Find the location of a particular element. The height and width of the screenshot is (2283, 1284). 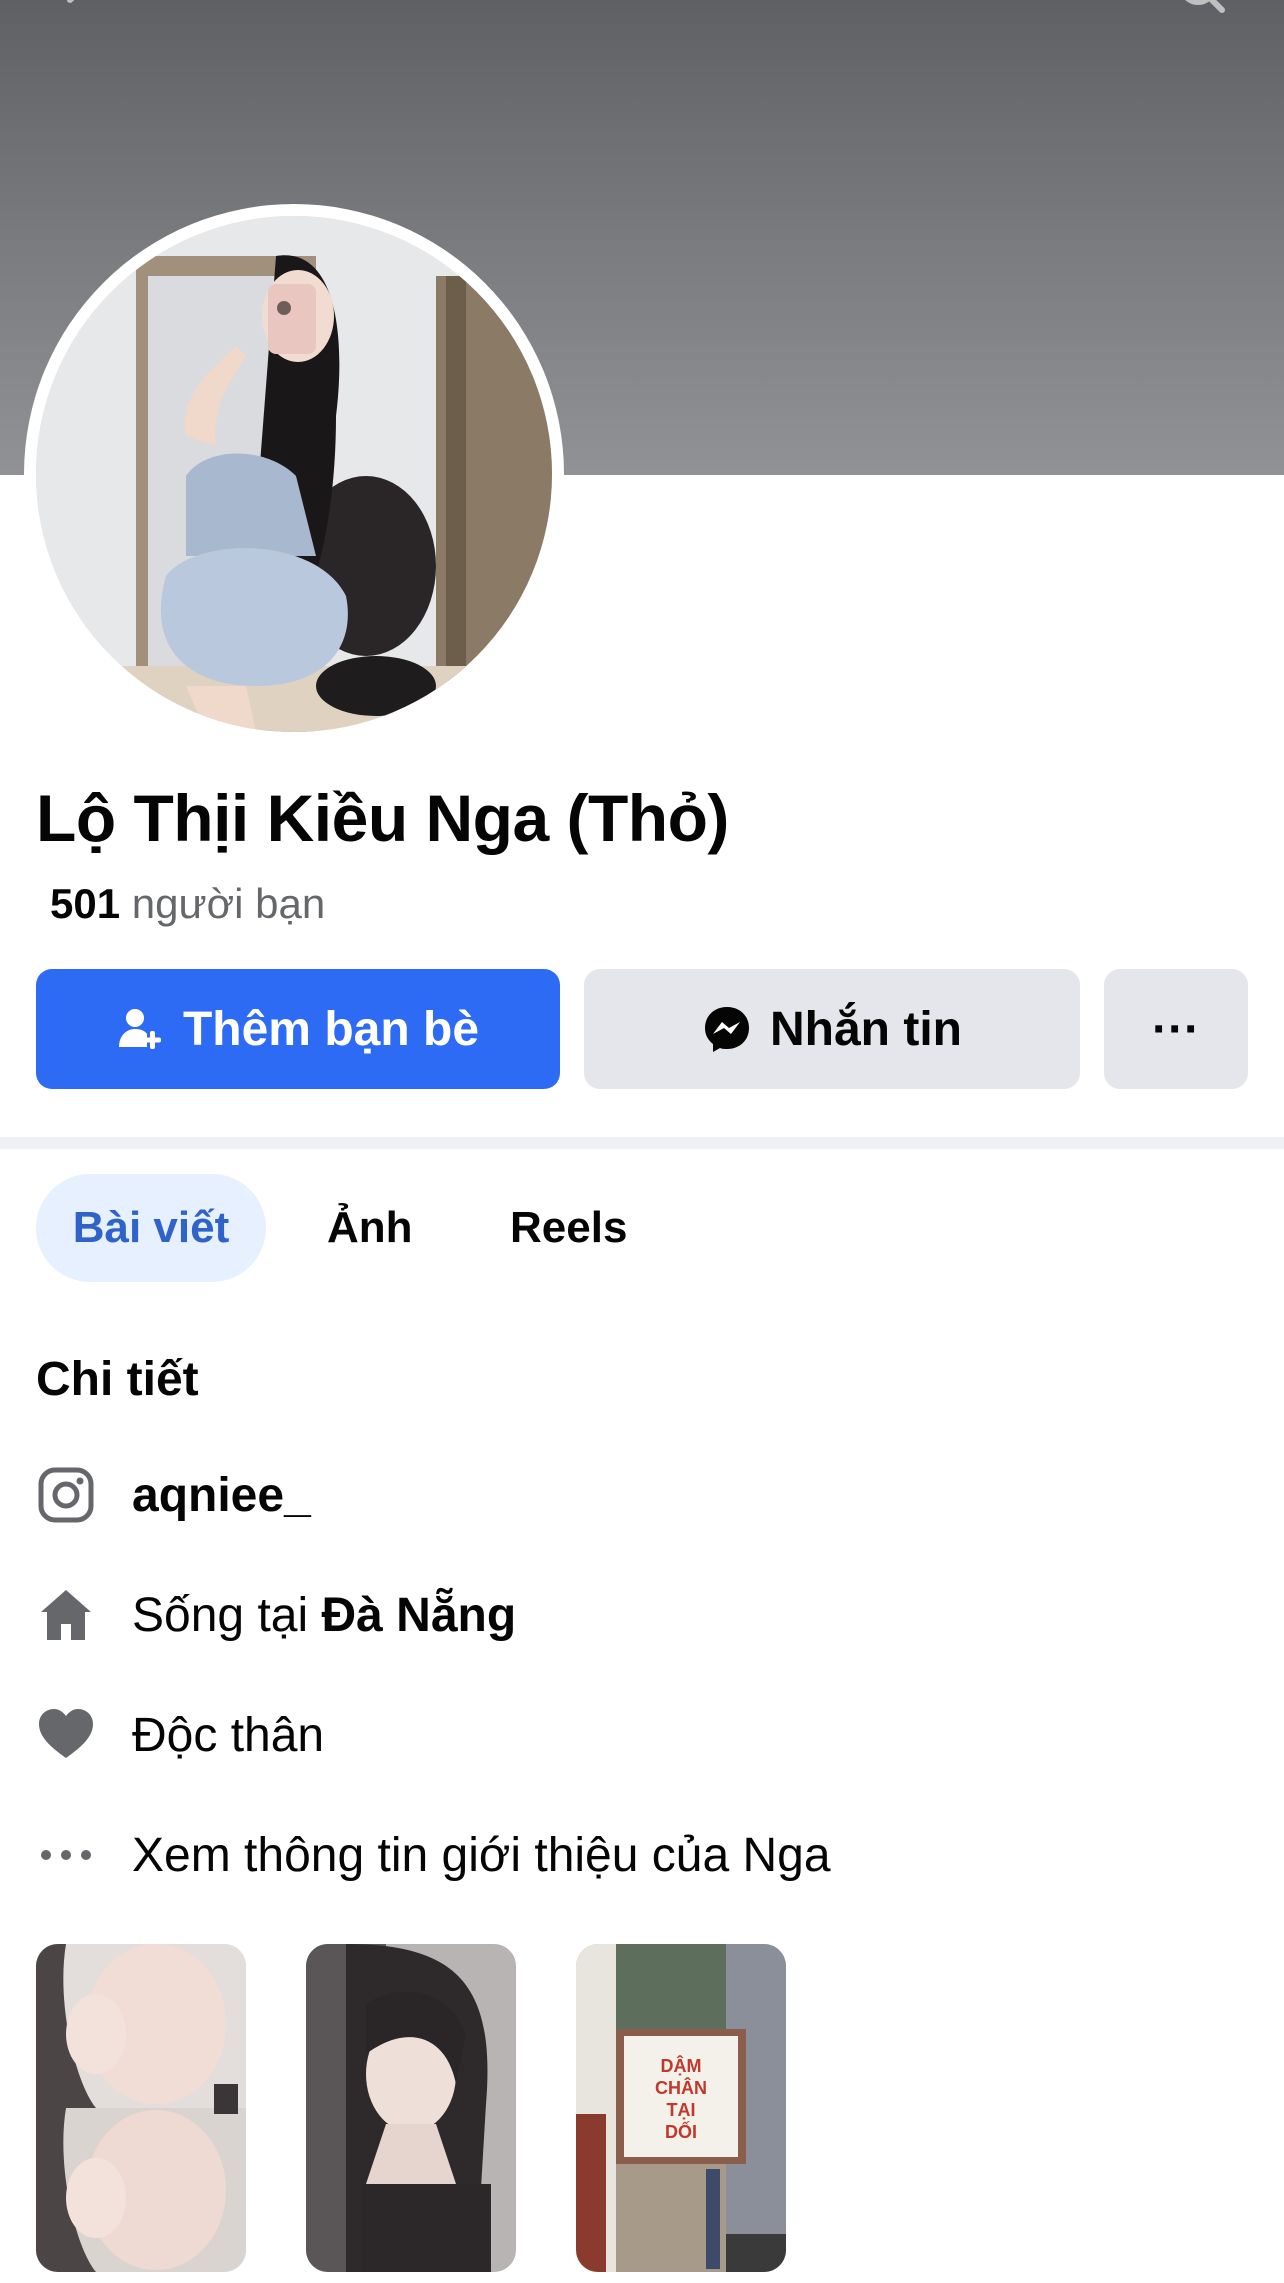

more-options-button: ··· is located at coordinates (1176, 1029).